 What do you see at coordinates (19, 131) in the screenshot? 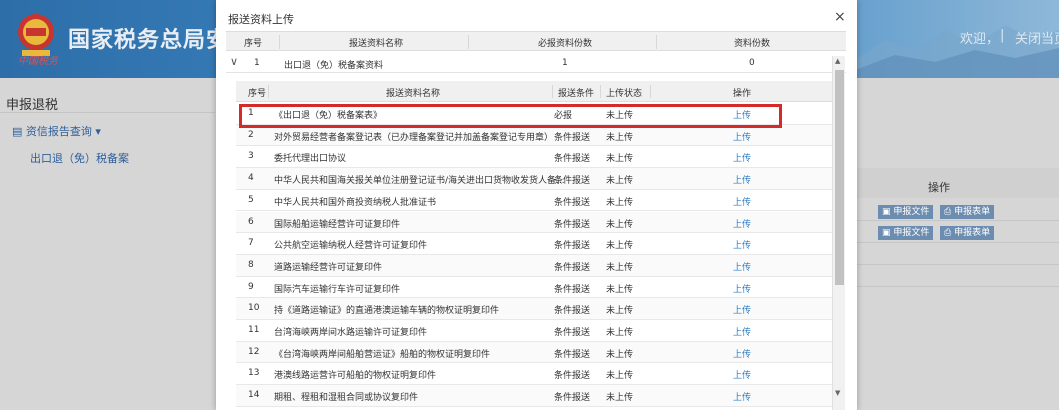
I see `document-icon: ▤` at bounding box center [19, 131].